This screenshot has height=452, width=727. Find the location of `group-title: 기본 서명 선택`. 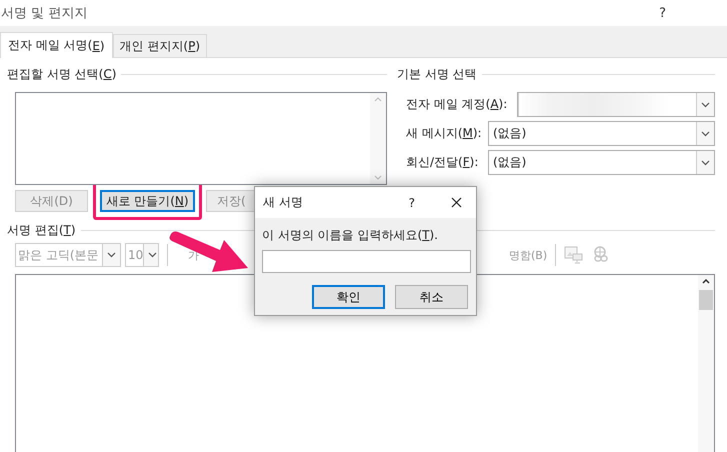

group-title: 기본 서명 선택 is located at coordinates (437, 74).